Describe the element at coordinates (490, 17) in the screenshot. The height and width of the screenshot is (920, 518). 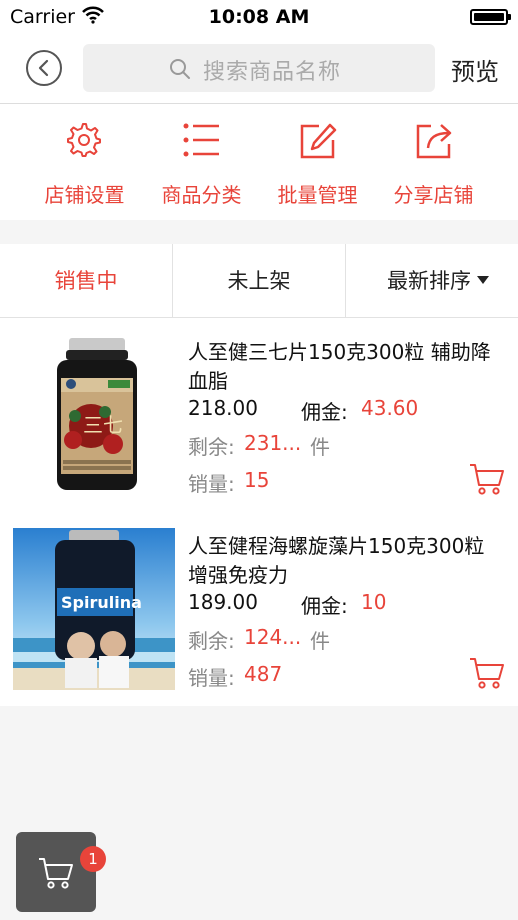
I see `battery-icon` at that location.